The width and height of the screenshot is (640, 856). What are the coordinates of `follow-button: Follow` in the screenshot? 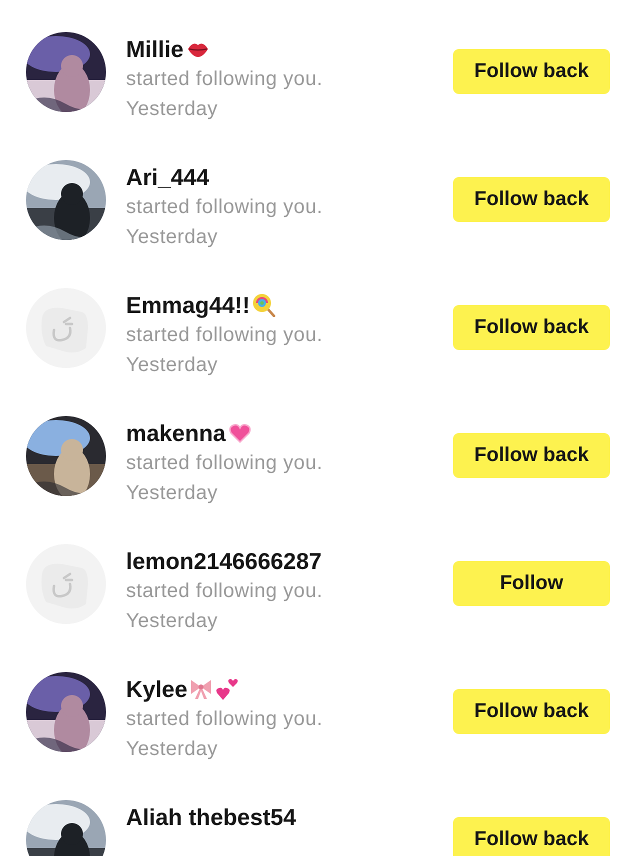 It's located at (531, 583).